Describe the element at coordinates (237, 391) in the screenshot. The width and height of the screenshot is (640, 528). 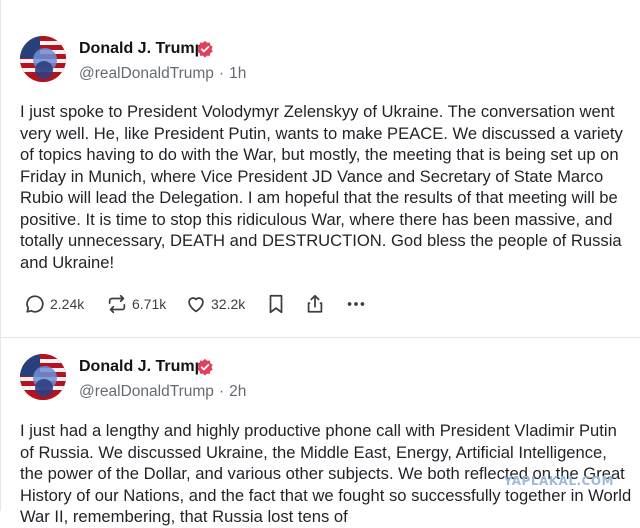
I see `post-timestamp: 2h` at that location.